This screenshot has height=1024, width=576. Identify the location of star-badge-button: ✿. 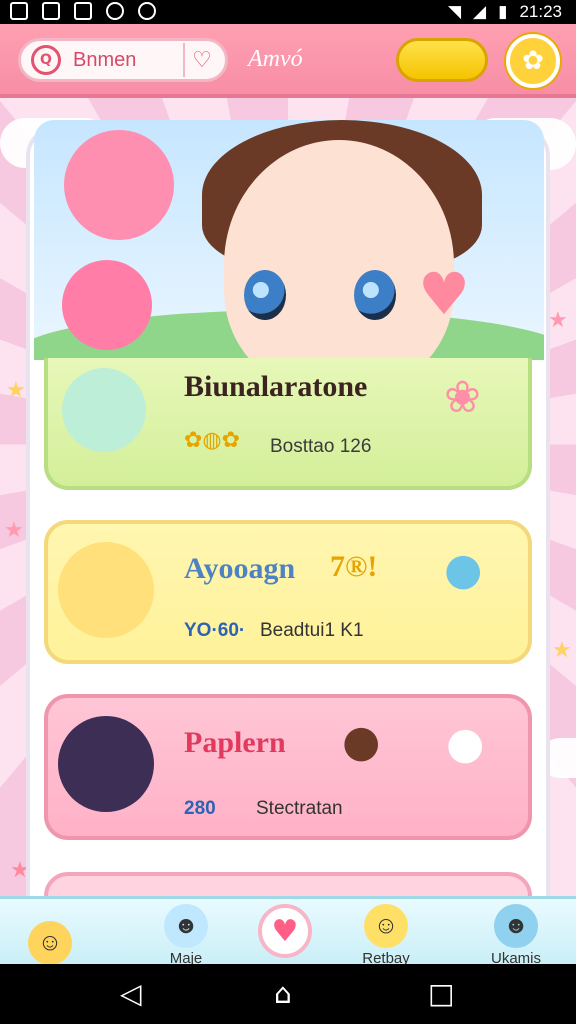
(533, 61).